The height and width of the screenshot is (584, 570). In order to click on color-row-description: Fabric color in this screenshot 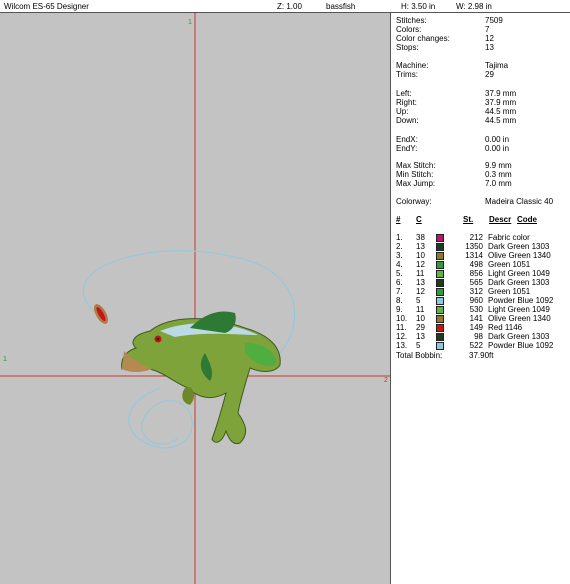, I will do `click(509, 237)`.